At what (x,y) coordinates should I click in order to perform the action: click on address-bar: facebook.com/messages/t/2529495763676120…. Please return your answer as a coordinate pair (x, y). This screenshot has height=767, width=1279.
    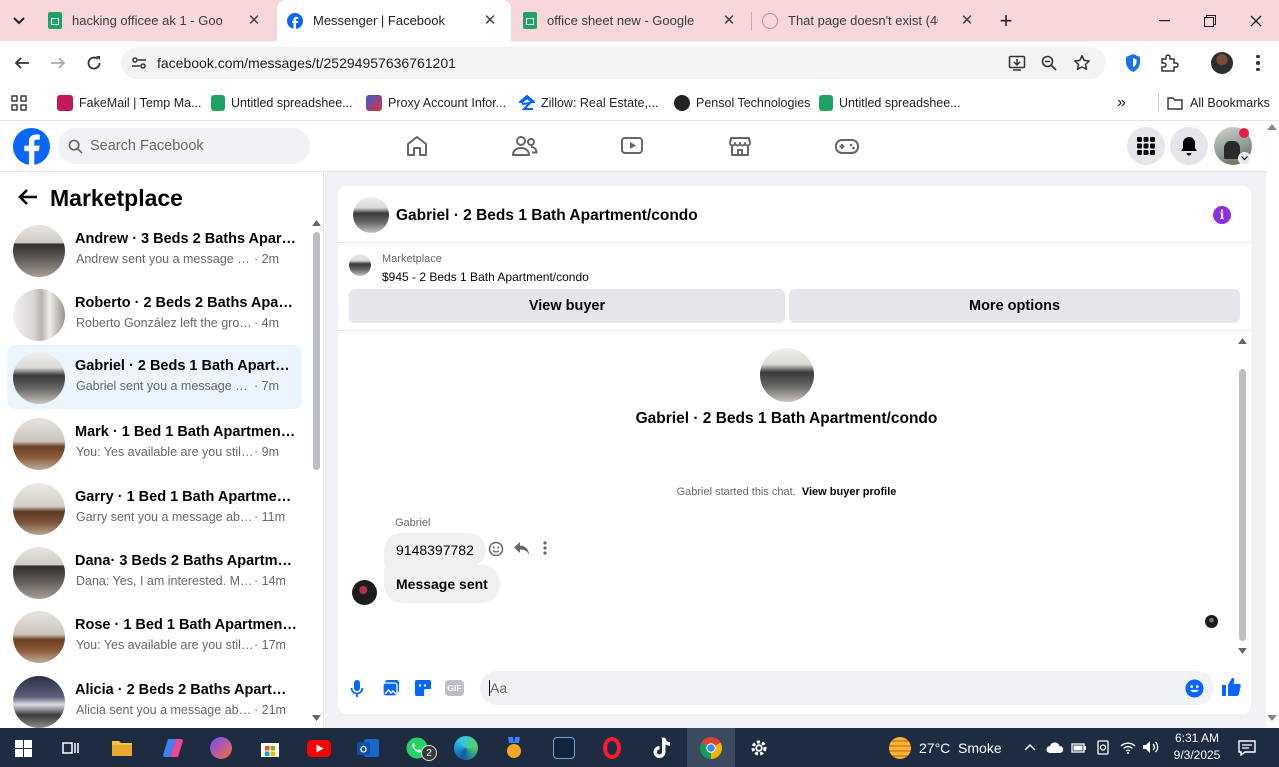
    Looking at the image, I should click on (613, 63).